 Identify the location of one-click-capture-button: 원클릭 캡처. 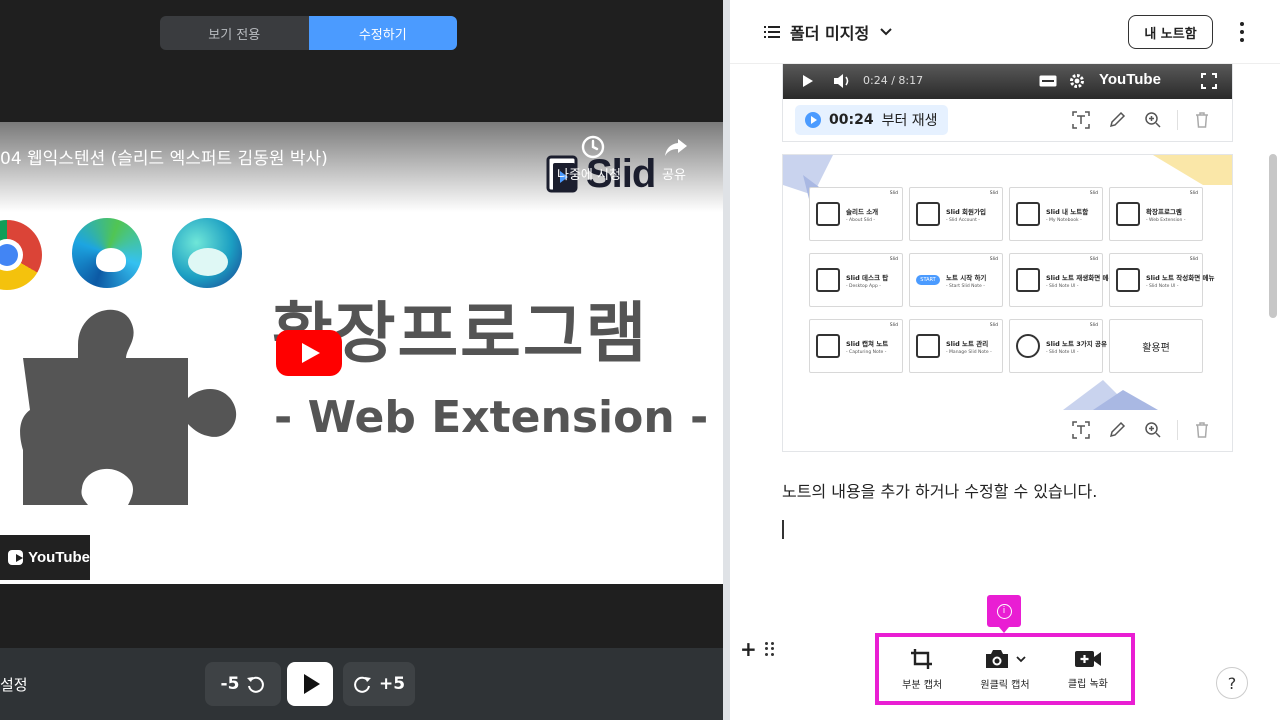
(1005, 669).